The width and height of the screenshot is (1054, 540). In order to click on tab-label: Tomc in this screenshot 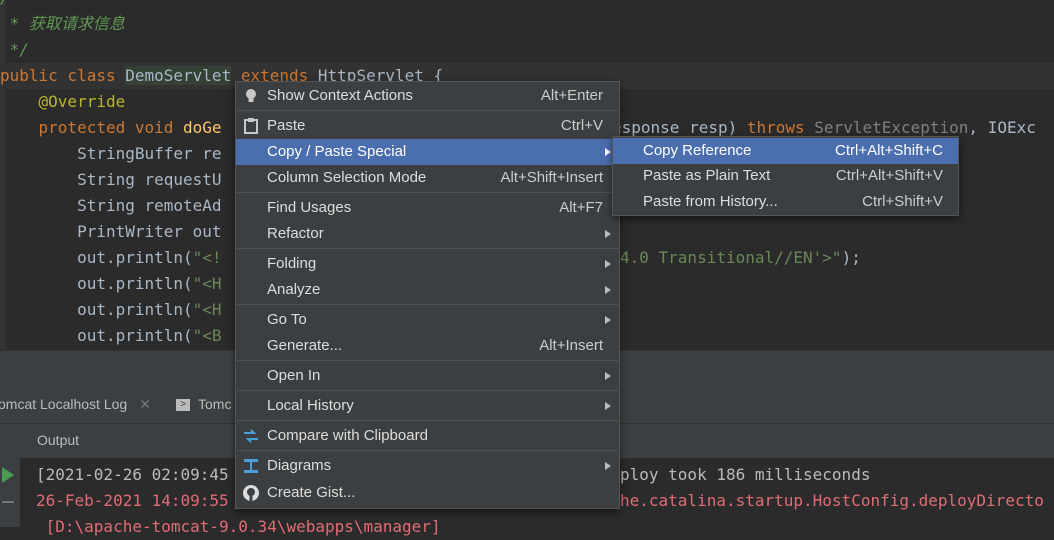, I will do `click(215, 404)`.